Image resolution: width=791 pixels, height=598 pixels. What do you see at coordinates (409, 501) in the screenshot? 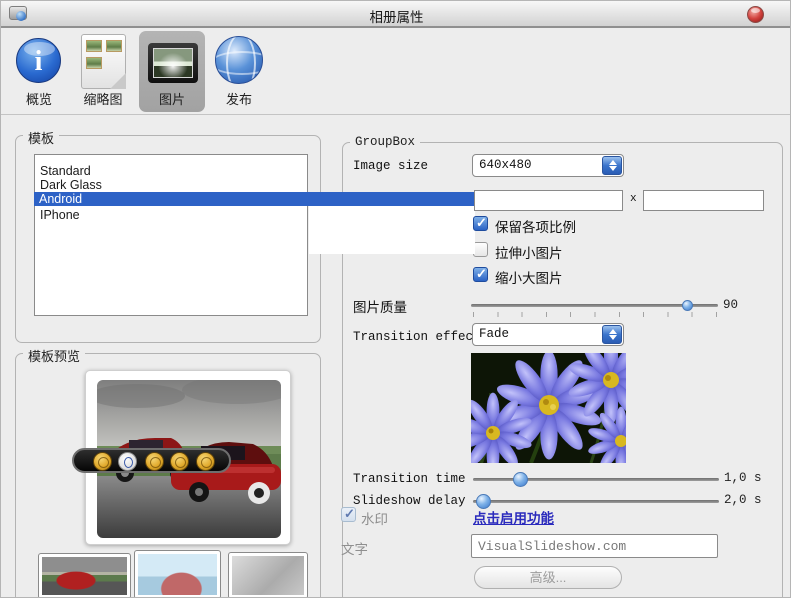
I see `slideshow-delay-label: Slideshow delay` at bounding box center [409, 501].